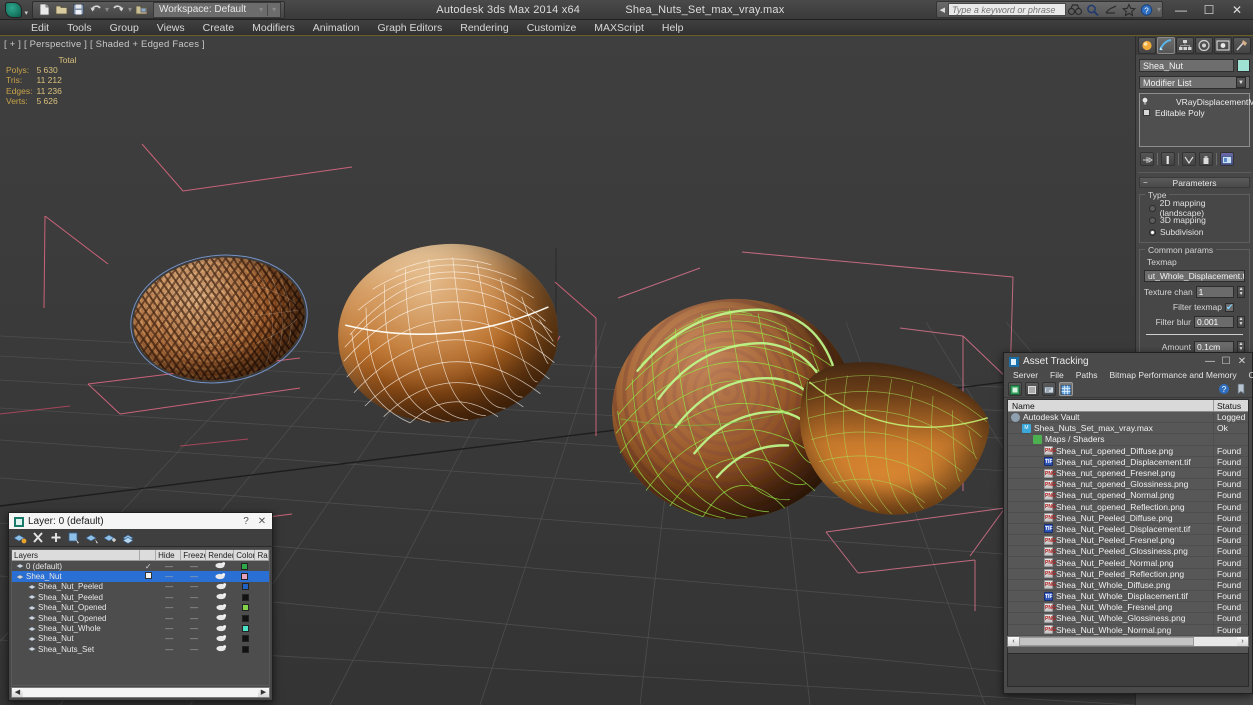 This screenshot has width=1253, height=705. What do you see at coordinates (1194, 232) in the screenshot?
I see `radio-subdivision: Subdivision` at bounding box center [1194, 232].